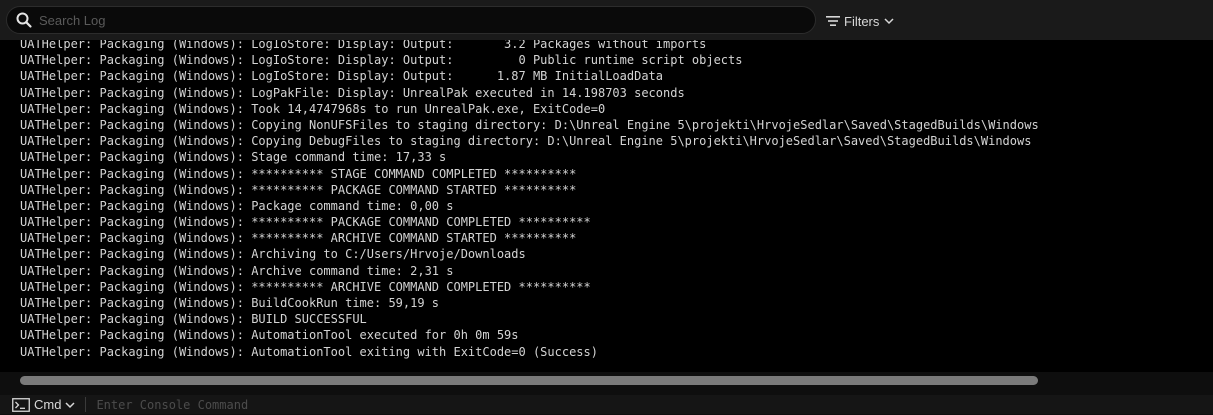 This screenshot has width=1213, height=415. I want to click on filter-lines-icon, so click(833, 21).